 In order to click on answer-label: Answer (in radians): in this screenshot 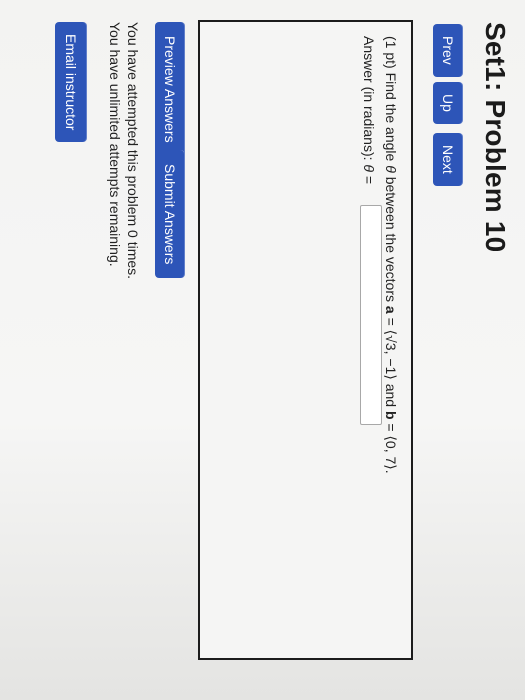, I will do `click(369, 98)`.